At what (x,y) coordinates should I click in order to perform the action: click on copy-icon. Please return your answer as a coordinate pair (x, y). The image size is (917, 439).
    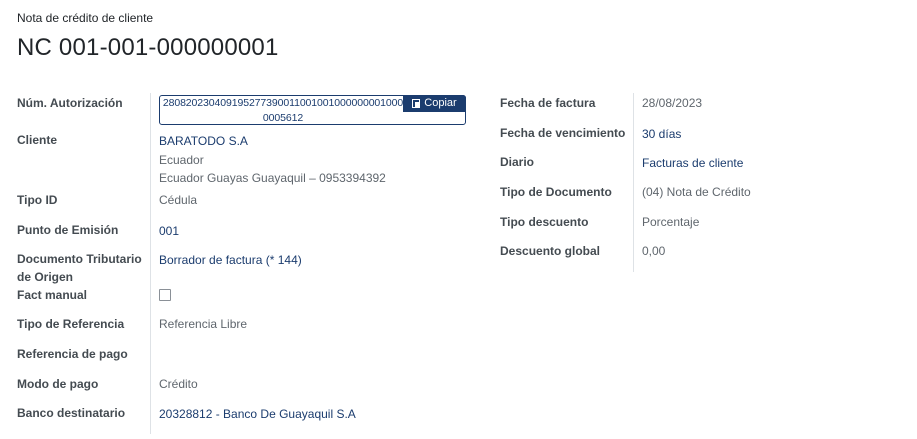
    Looking at the image, I should click on (416, 103).